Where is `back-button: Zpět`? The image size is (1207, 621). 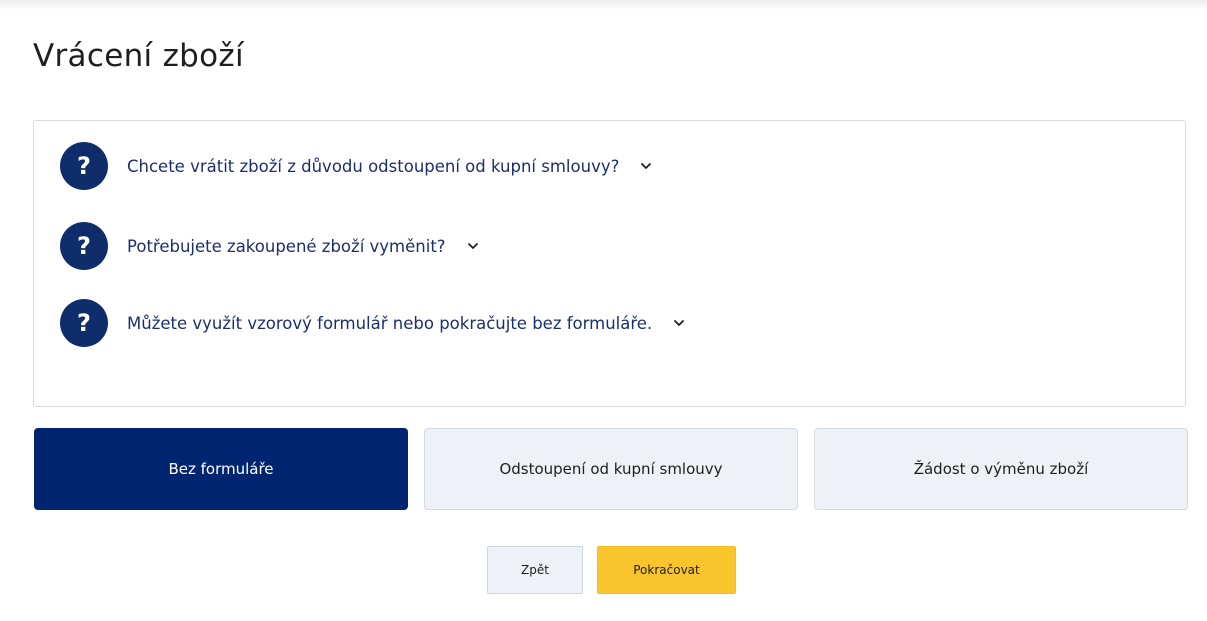
back-button: Zpět is located at coordinates (535, 570).